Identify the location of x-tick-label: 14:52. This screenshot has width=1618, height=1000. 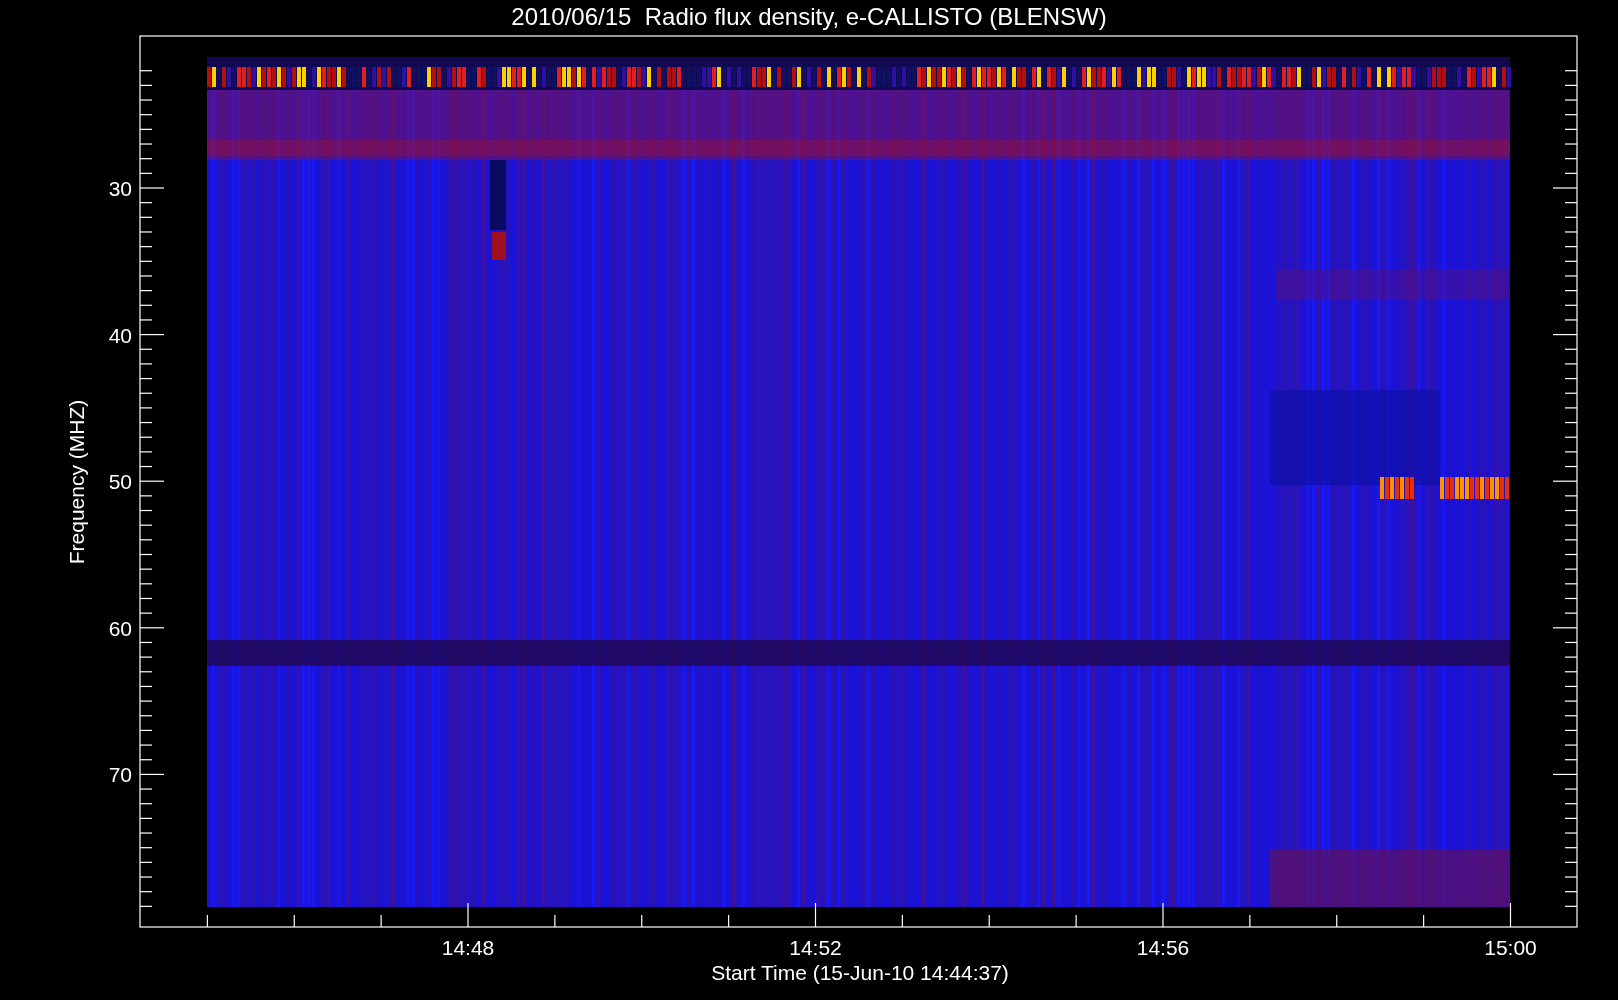
(815, 947).